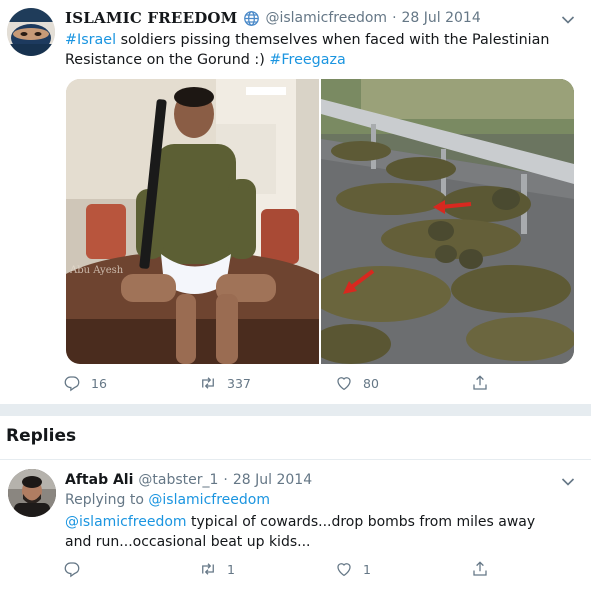  I want to click on reply-button, so click(77, 569).